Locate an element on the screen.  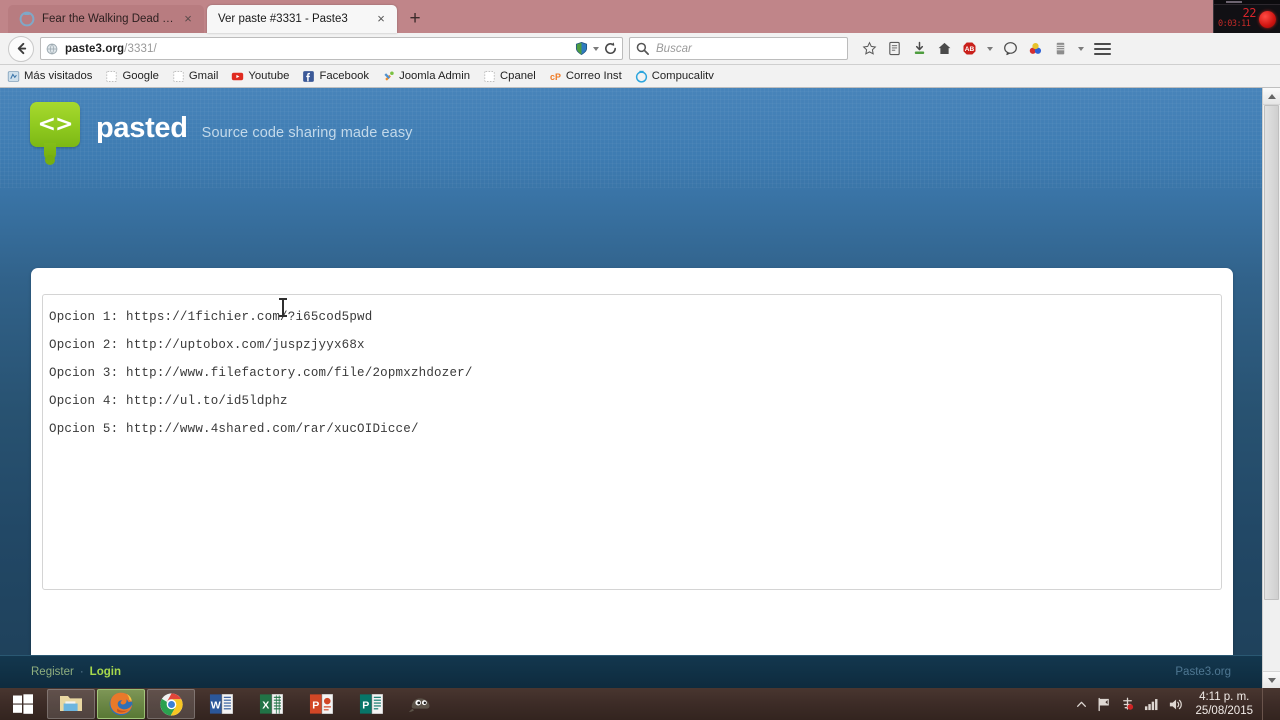
bookmark-compucalitv: Compucalitv is located at coordinates (674, 76).